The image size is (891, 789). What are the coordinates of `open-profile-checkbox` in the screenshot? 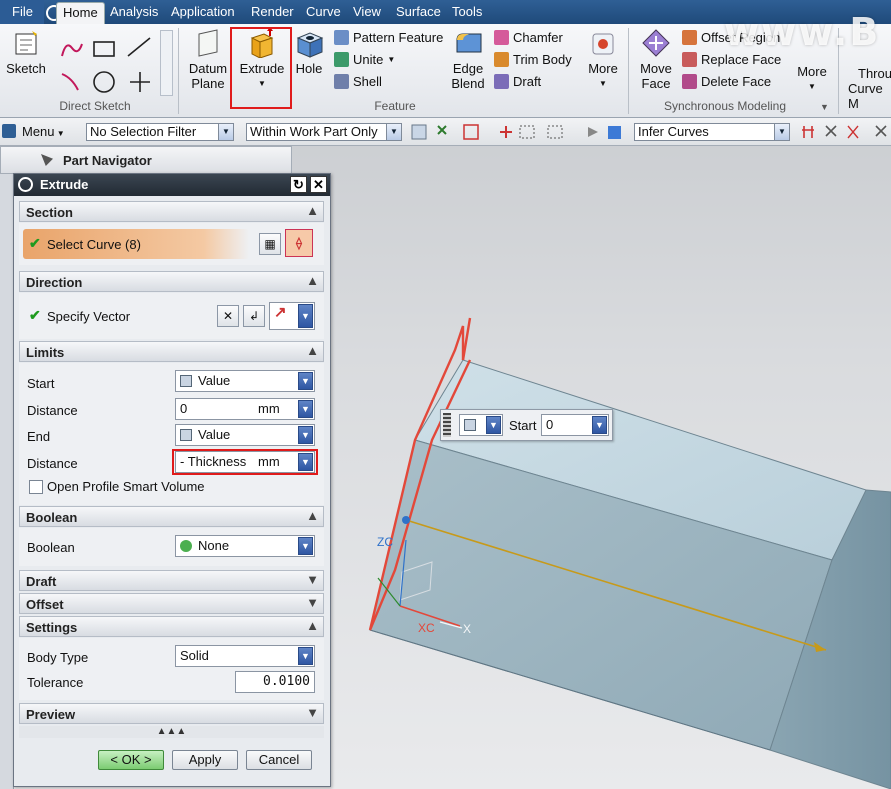 It's located at (36, 487).